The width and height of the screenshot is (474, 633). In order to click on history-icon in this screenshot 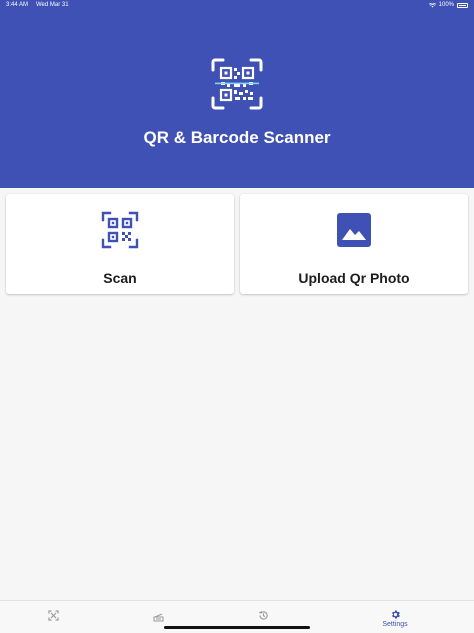, I will do `click(263, 615)`.